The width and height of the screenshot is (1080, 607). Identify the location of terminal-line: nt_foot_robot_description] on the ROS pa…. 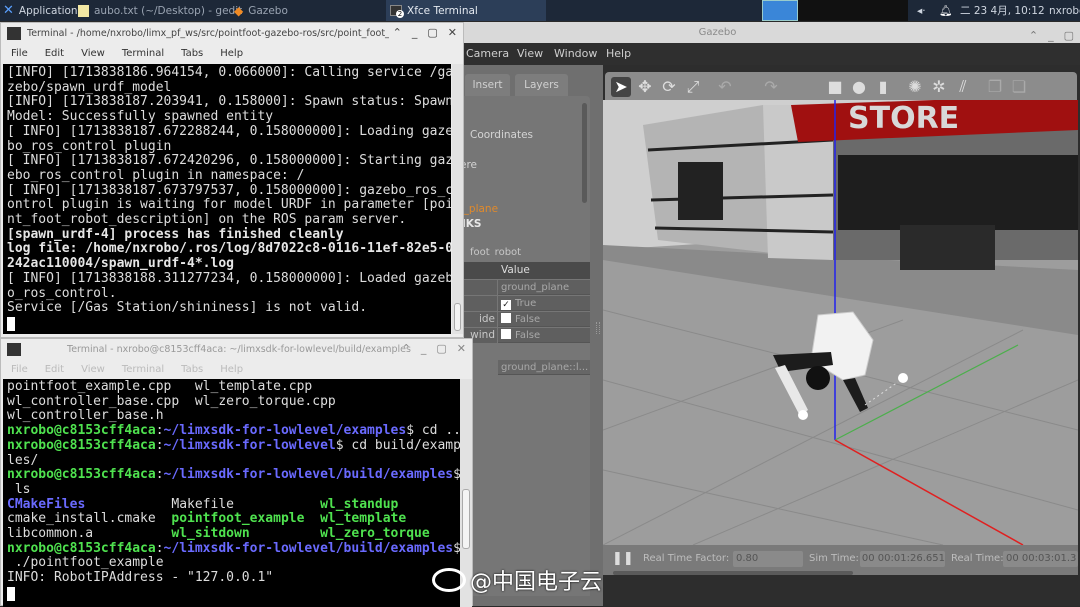
(229, 220).